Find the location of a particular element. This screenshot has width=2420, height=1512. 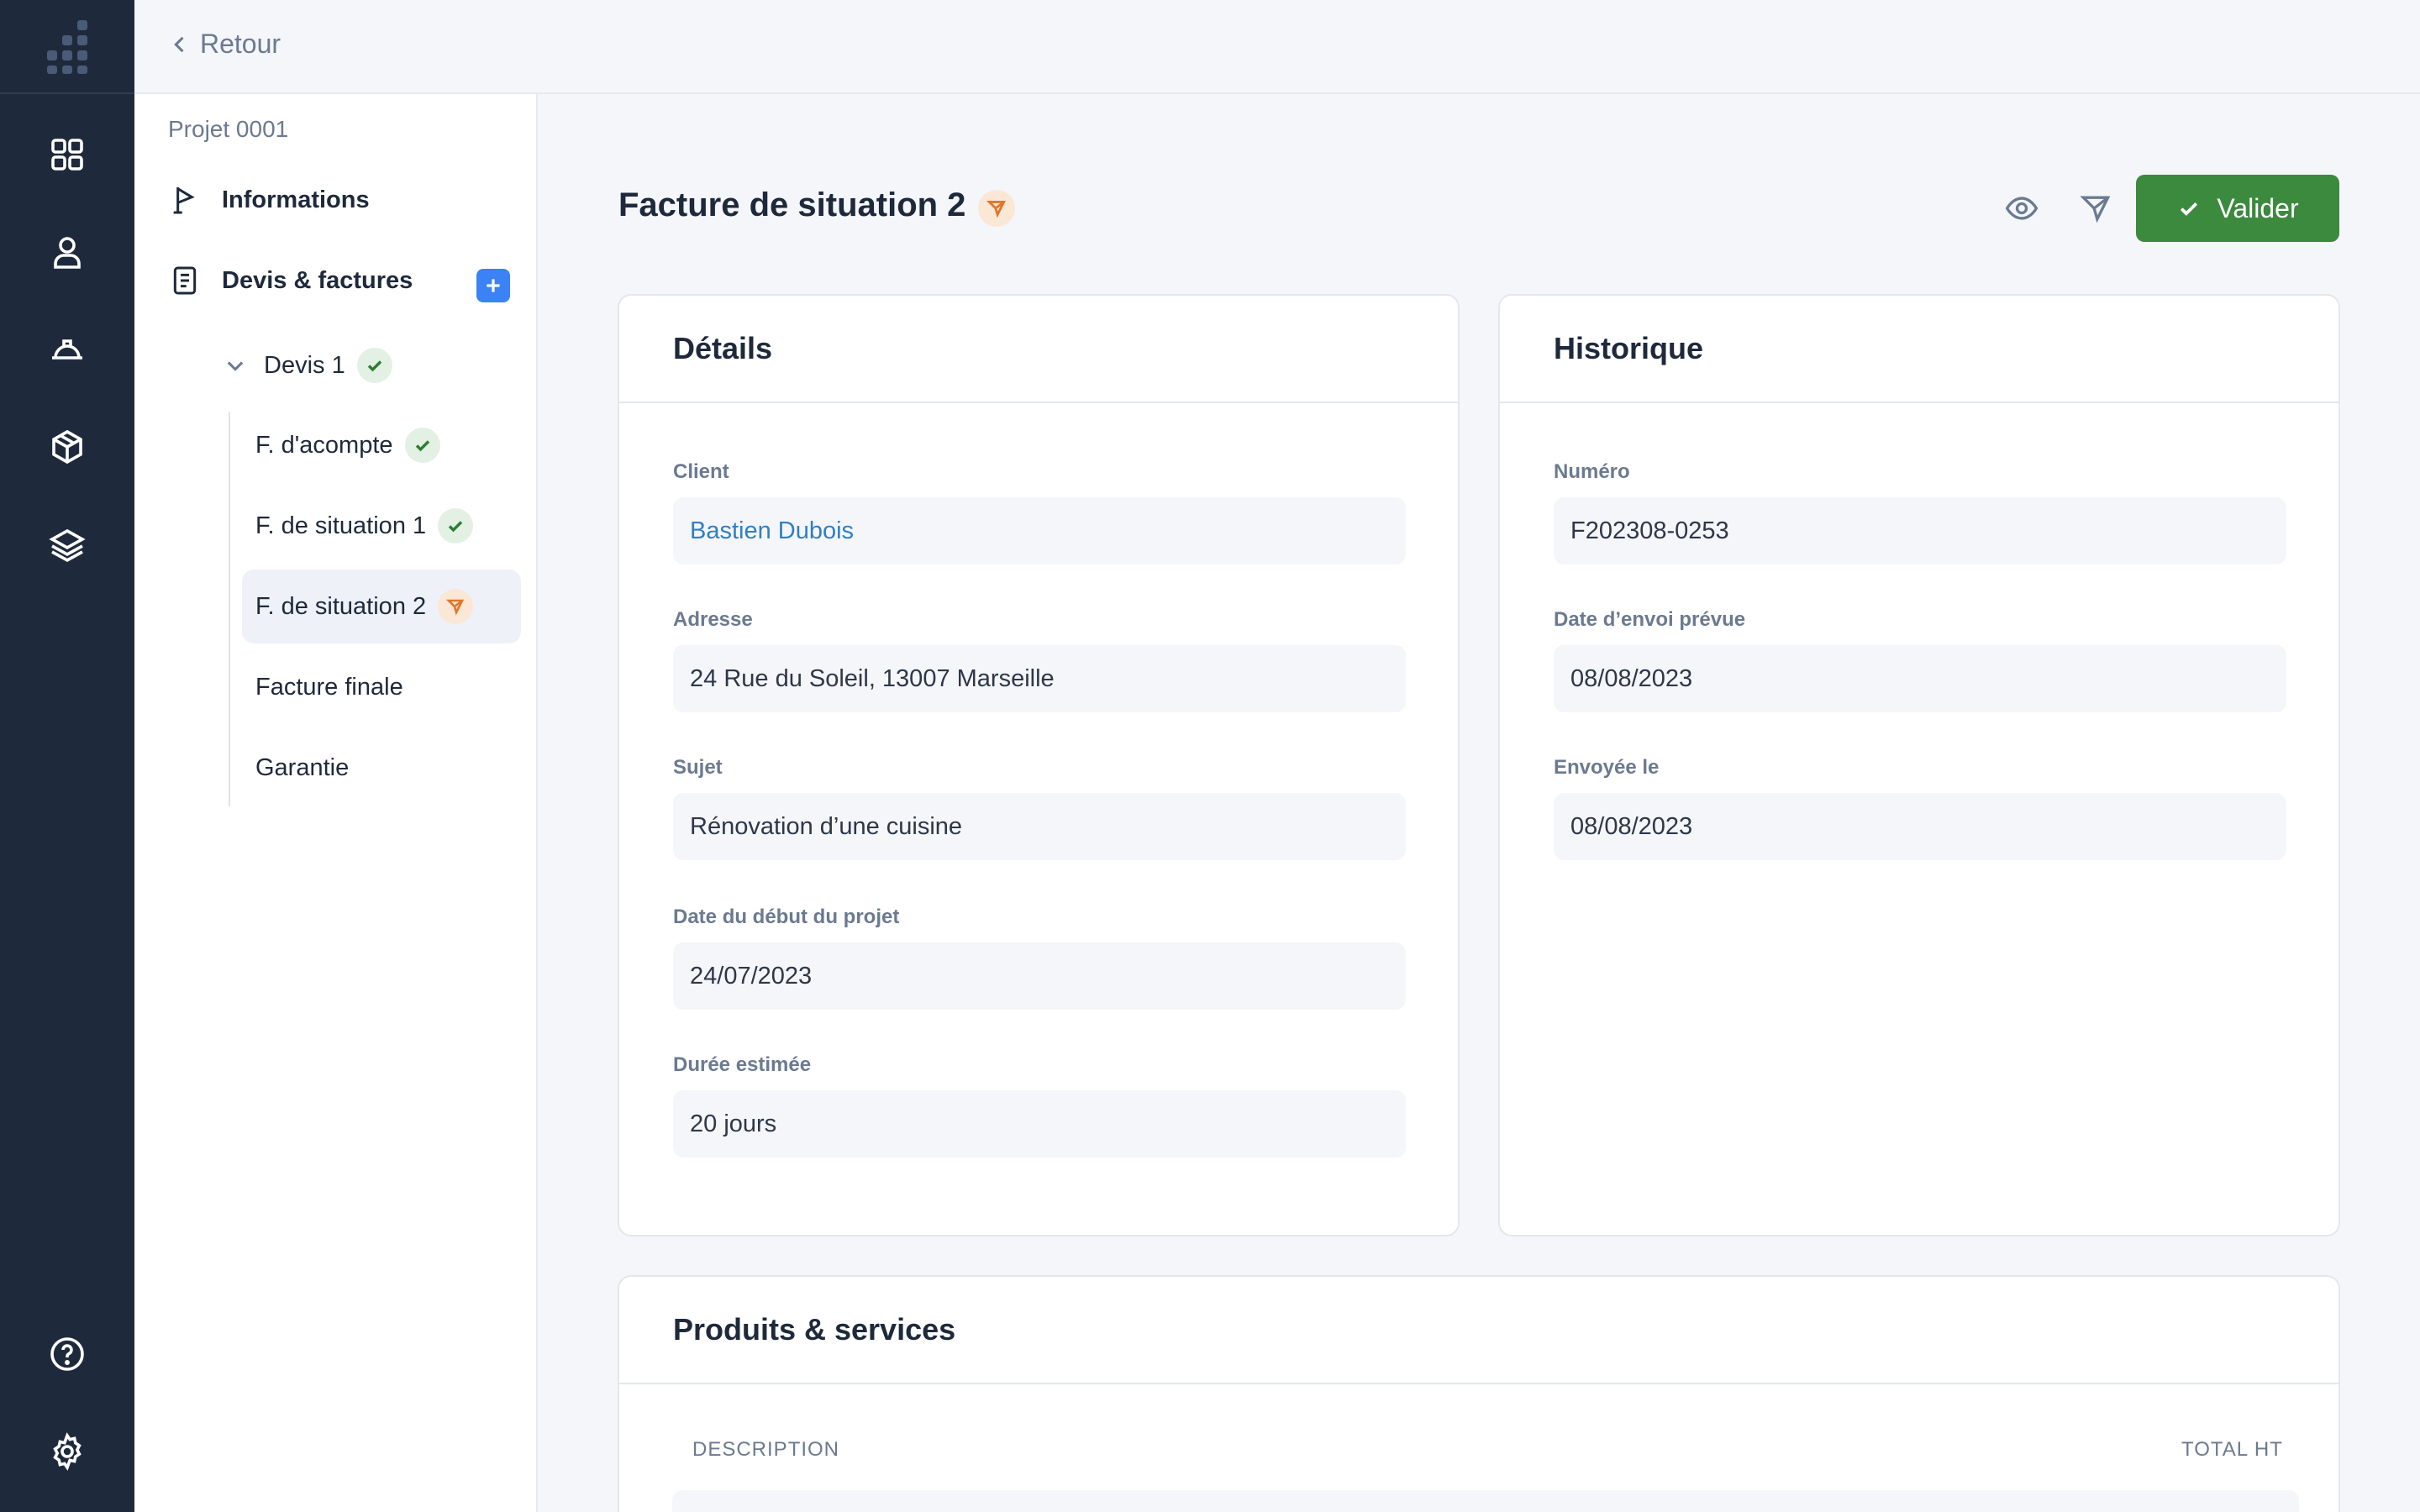

numero-label: Numéro is located at coordinates (1592, 471).